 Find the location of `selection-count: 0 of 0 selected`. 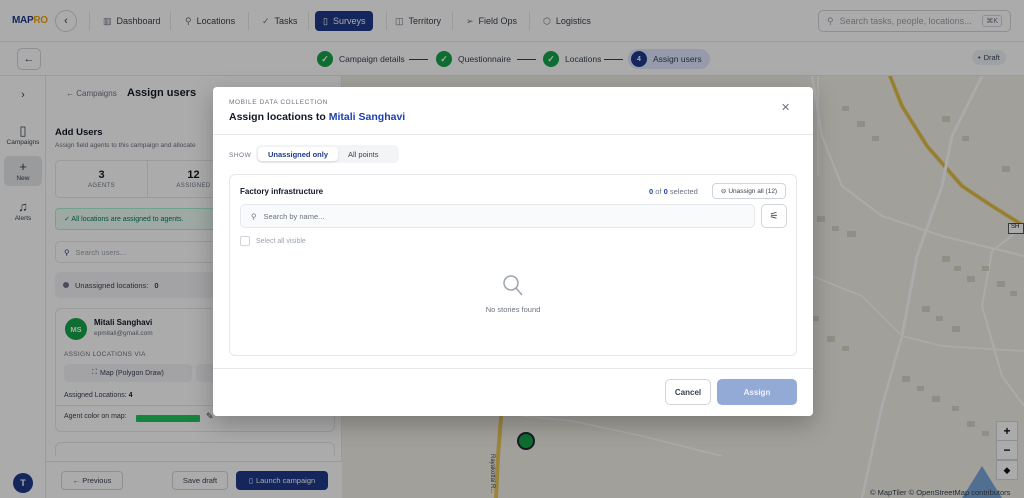

selection-count: 0 of 0 selected is located at coordinates (673, 191).